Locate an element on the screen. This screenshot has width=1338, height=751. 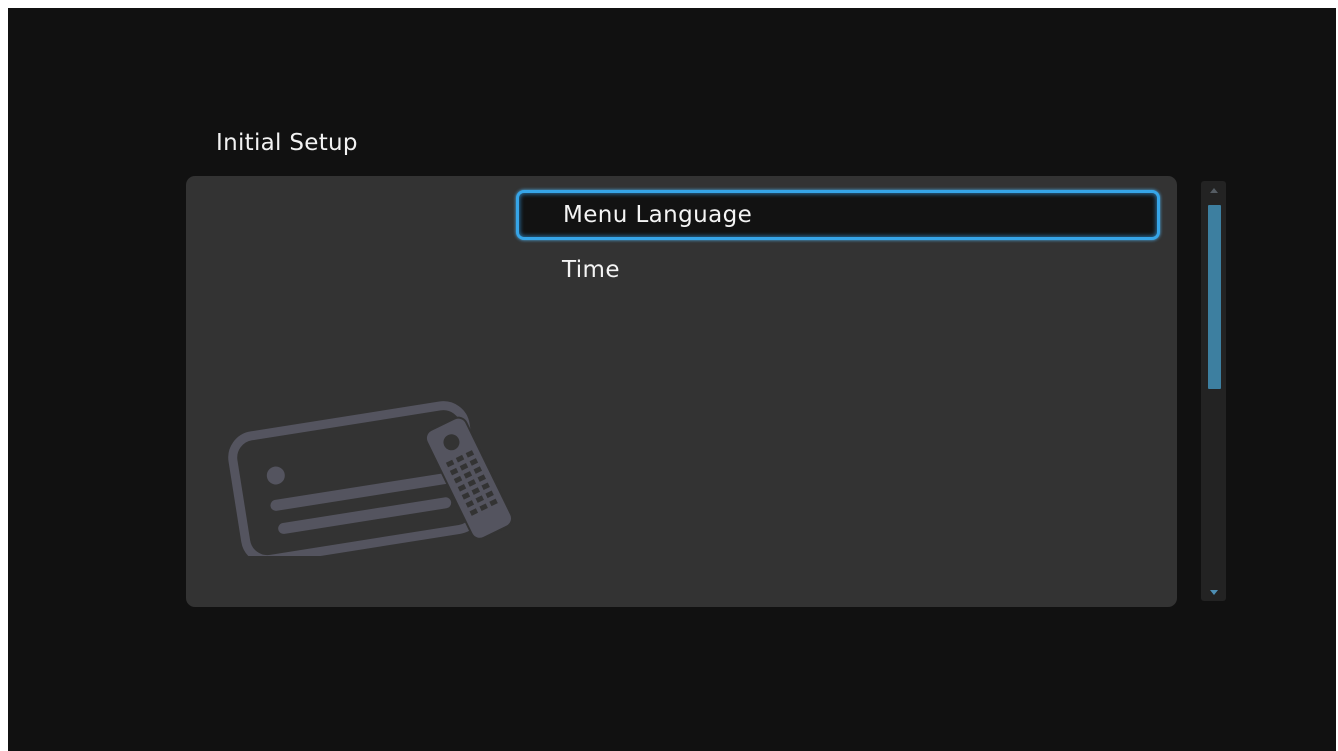
vertical-scrollbar is located at coordinates (1213, 391).